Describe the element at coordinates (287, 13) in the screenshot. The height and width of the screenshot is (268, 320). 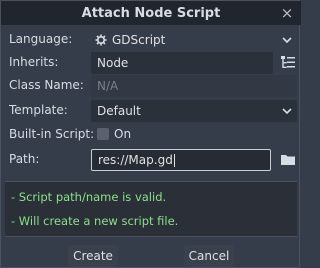
I see `close-icon: ×` at that location.